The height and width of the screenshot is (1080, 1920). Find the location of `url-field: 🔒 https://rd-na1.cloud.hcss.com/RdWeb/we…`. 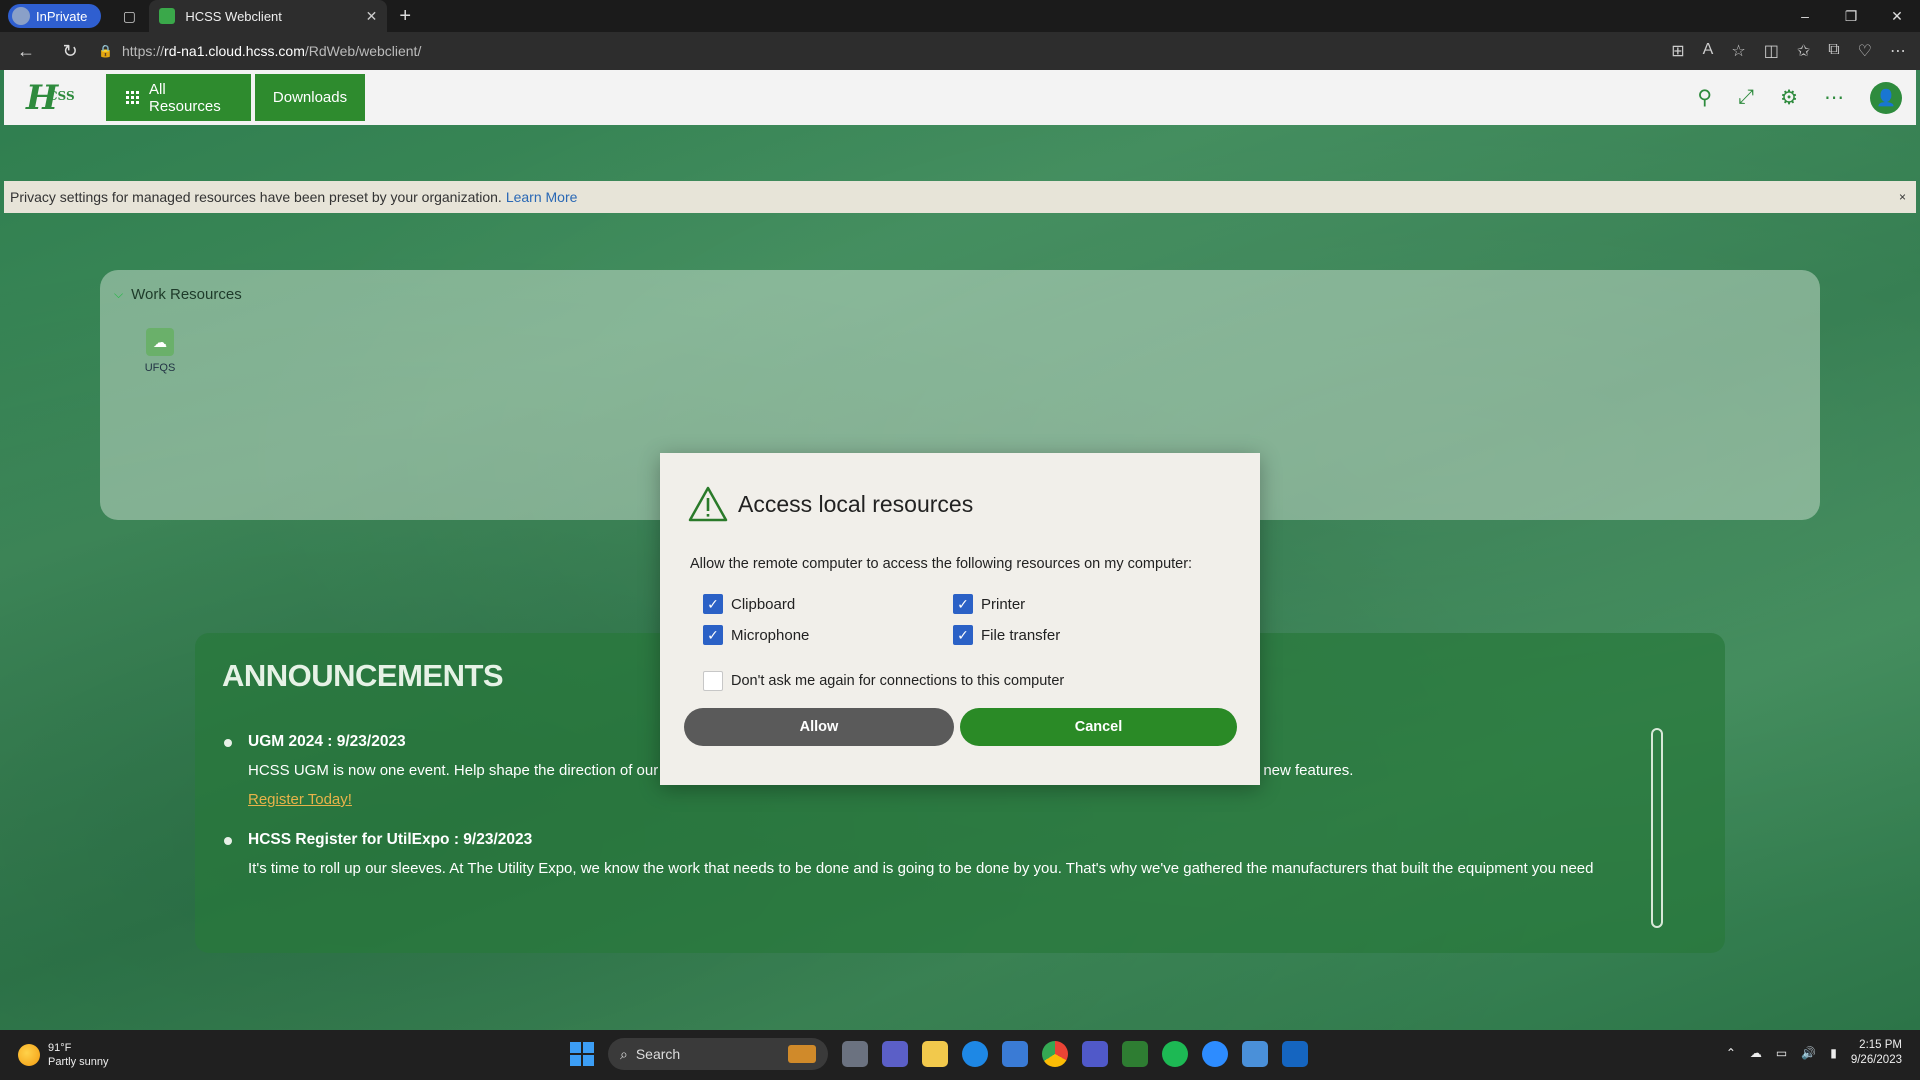

url-field: 🔒 https://rd-na1.cloud.hcss.com/RdWeb/we… is located at coordinates (808, 51).